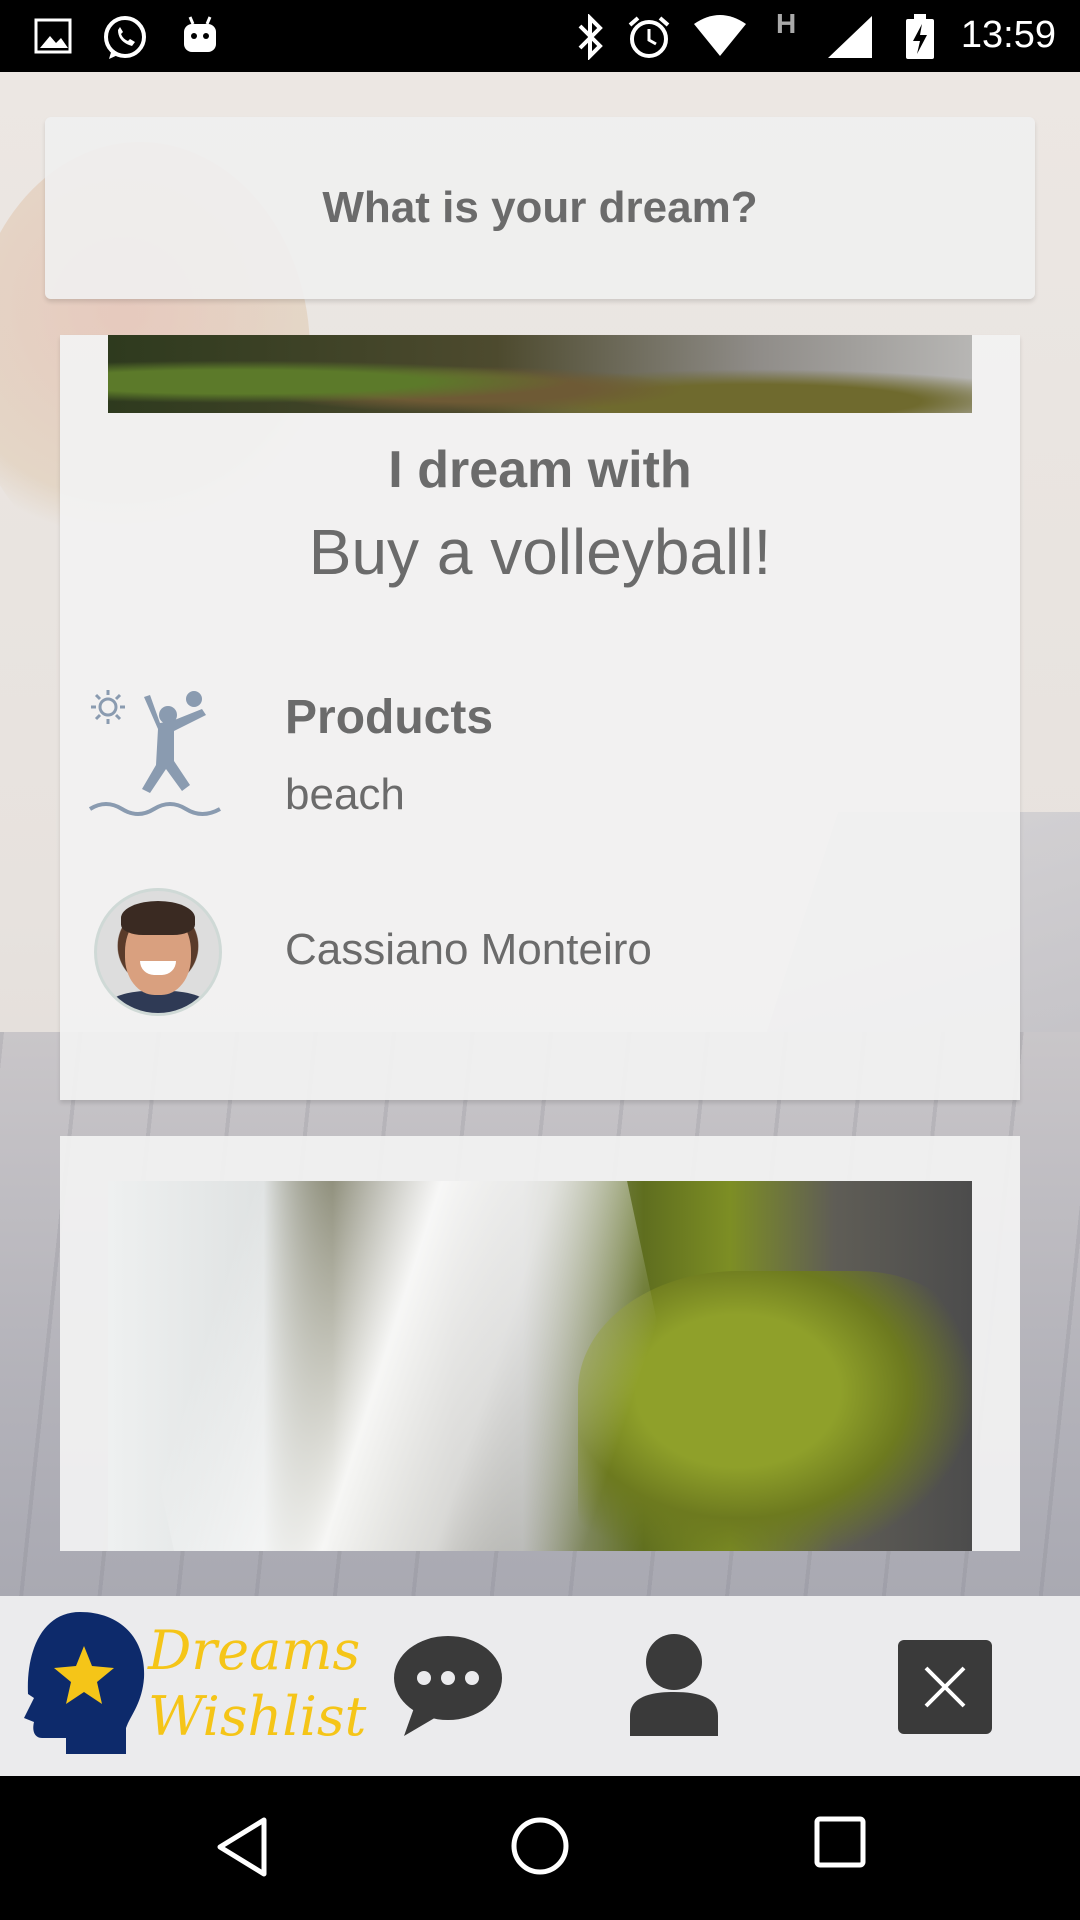 Image resolution: width=1080 pixels, height=1920 pixels. What do you see at coordinates (850, 37) in the screenshot?
I see `cell-signal-icon` at bounding box center [850, 37].